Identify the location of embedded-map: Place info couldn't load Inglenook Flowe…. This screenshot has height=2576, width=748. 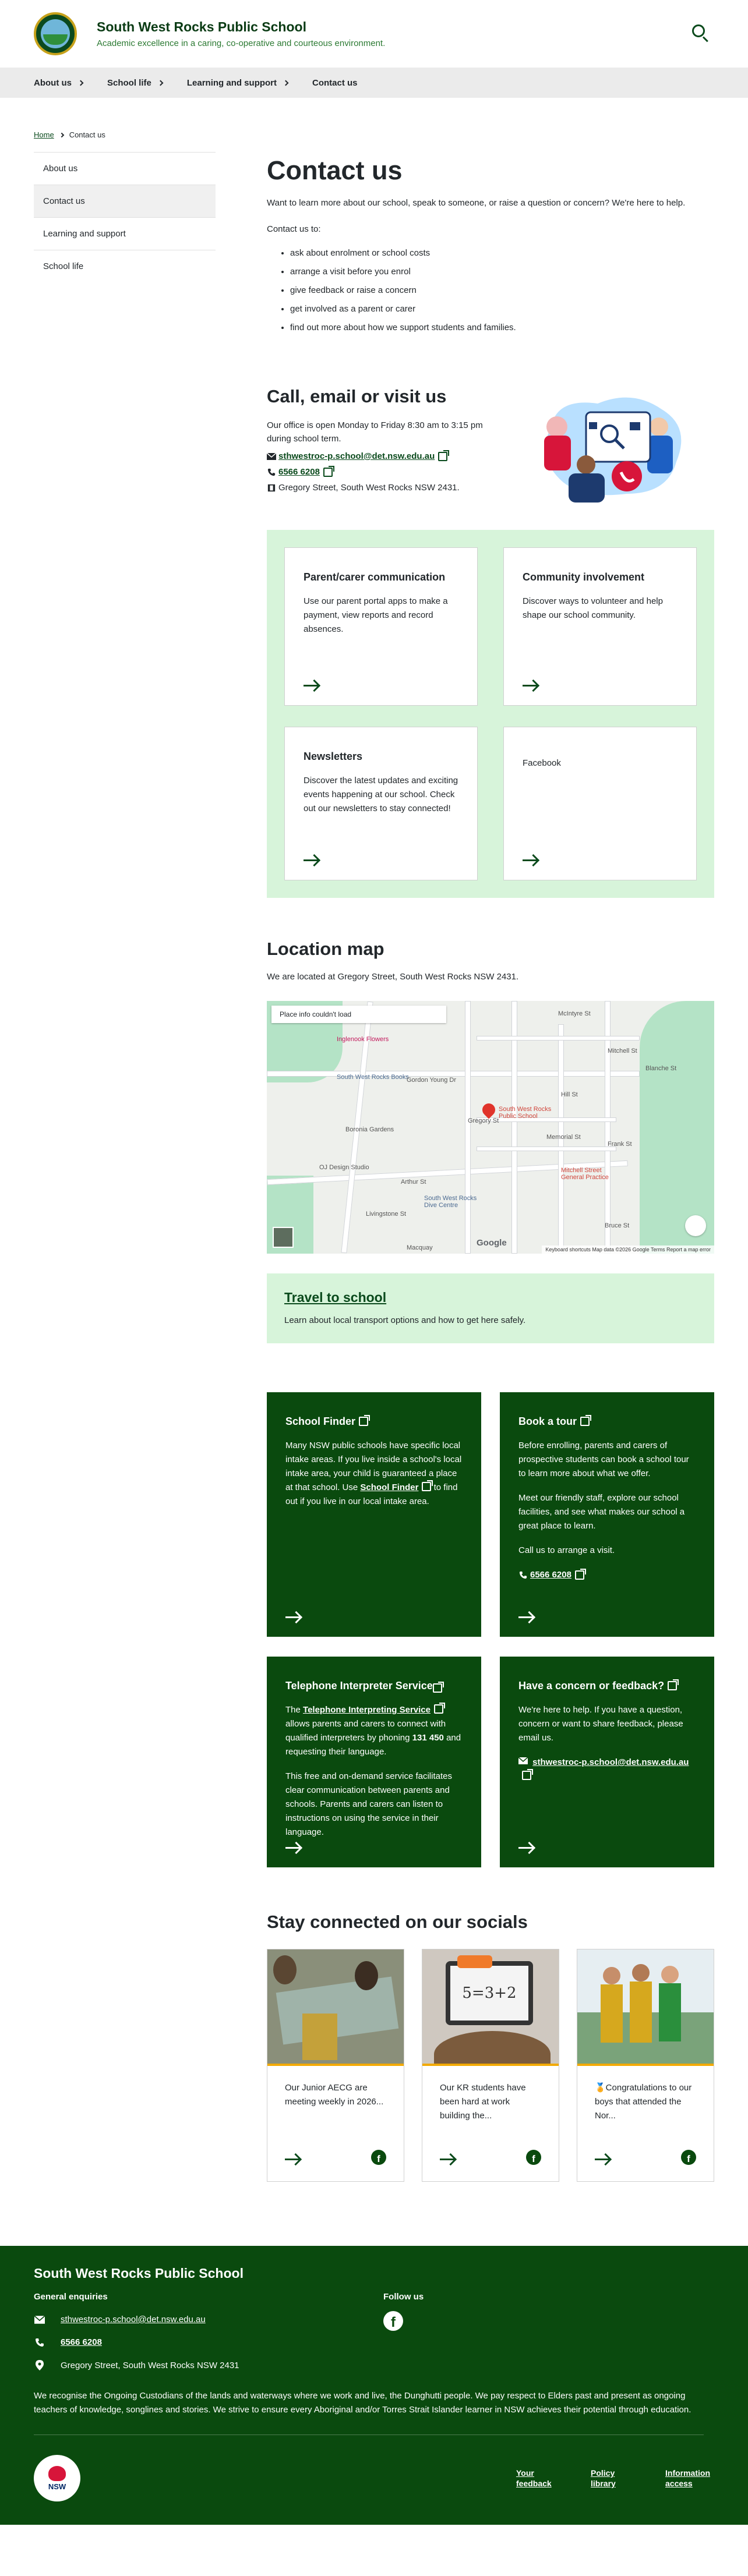
(490, 1127).